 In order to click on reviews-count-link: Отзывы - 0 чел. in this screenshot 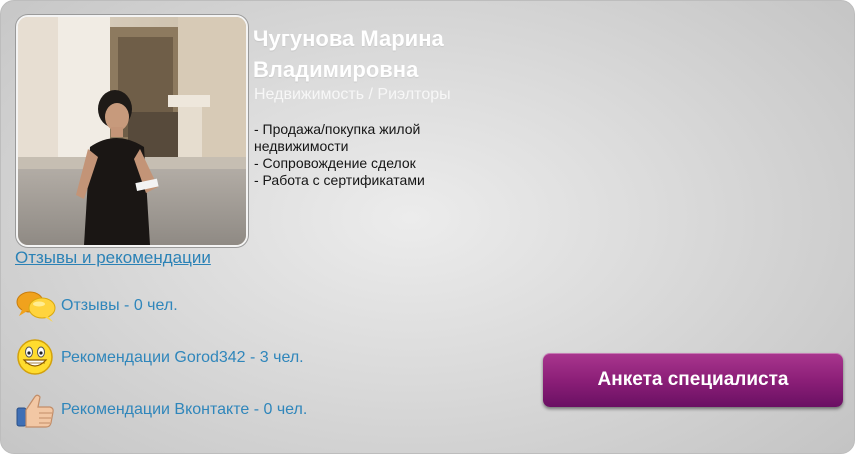, I will do `click(96, 306)`.